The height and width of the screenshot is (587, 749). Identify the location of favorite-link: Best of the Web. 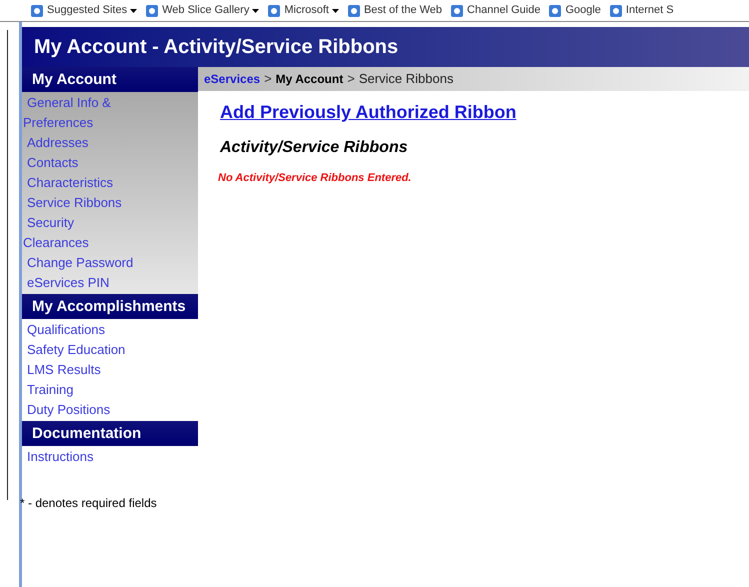
(403, 10).